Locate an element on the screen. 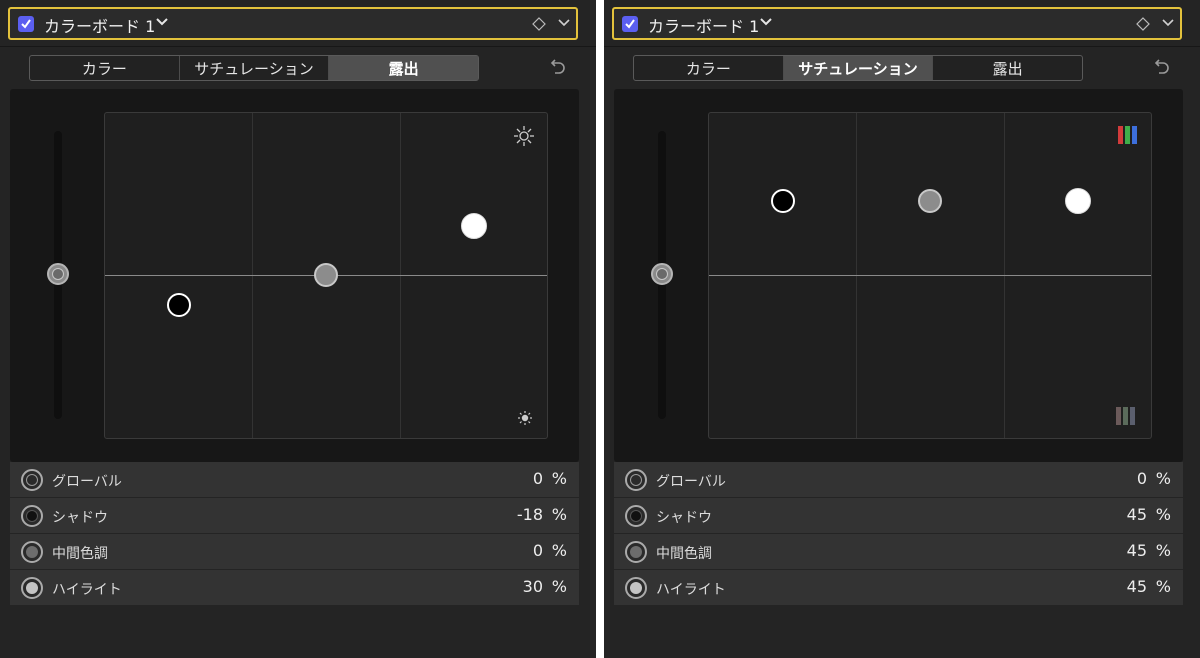 The height and width of the screenshot is (658, 1200). sun-large-icon is located at coordinates (524, 136).